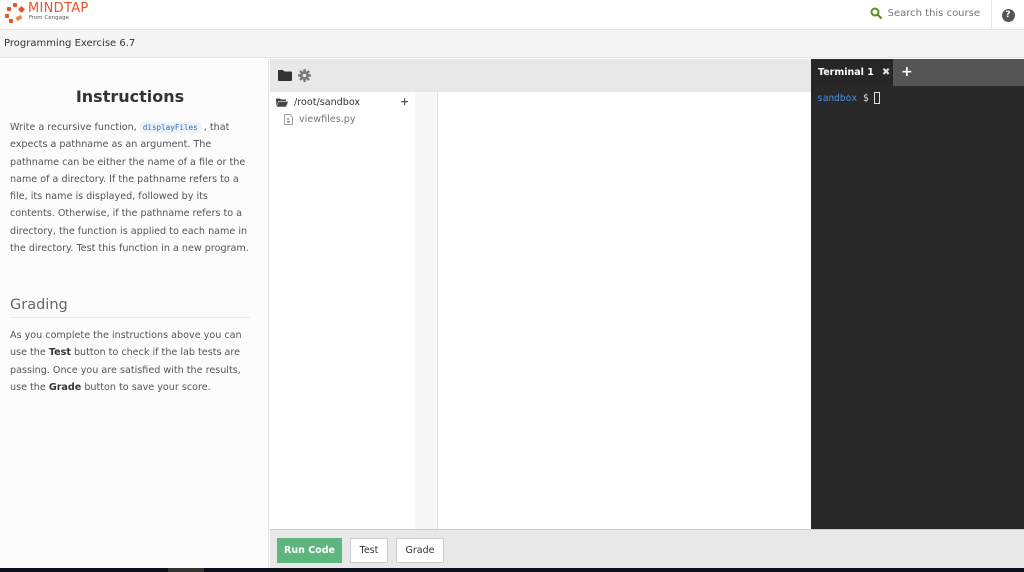 The image size is (1024, 572). Describe the element at coordinates (49, 18) in the screenshot. I see `logo-subtitle: From Cengage` at that location.